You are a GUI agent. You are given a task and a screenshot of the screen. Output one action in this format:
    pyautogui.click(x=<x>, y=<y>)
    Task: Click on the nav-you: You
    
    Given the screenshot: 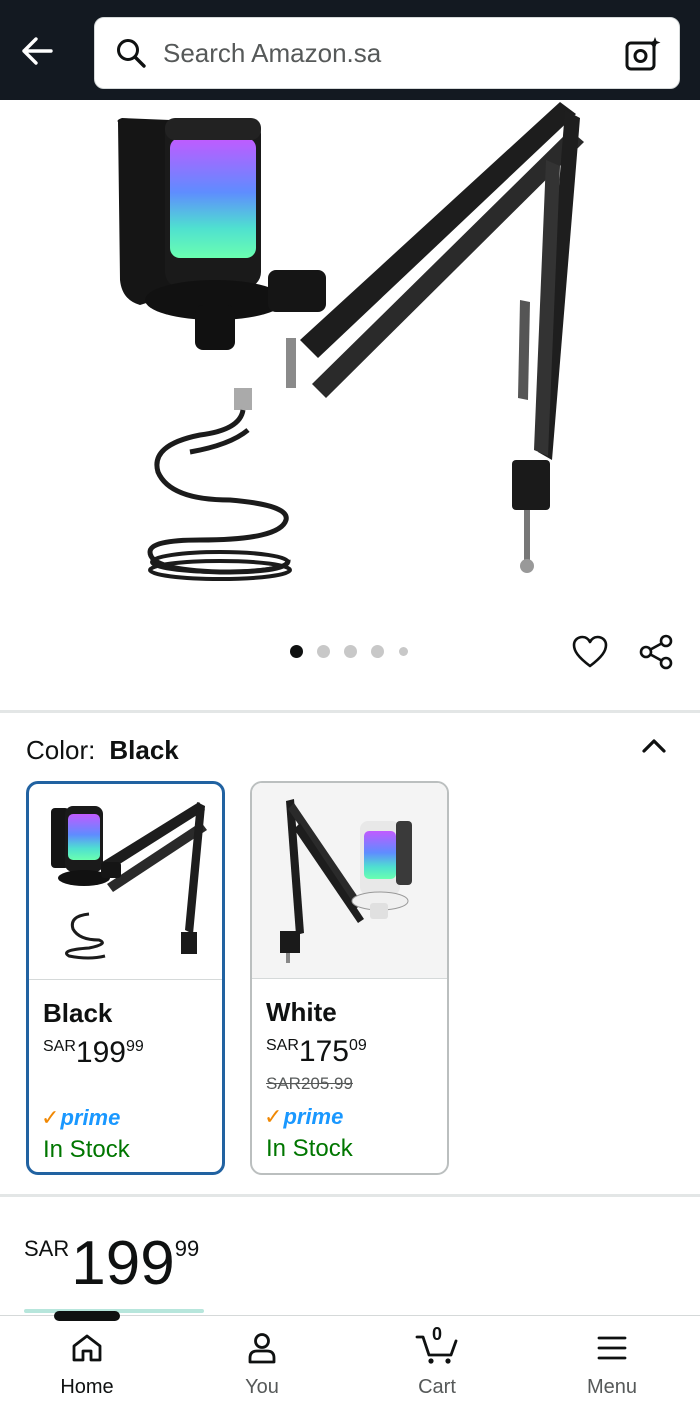 What is the action you would take?
    pyautogui.click(x=262, y=1366)
    